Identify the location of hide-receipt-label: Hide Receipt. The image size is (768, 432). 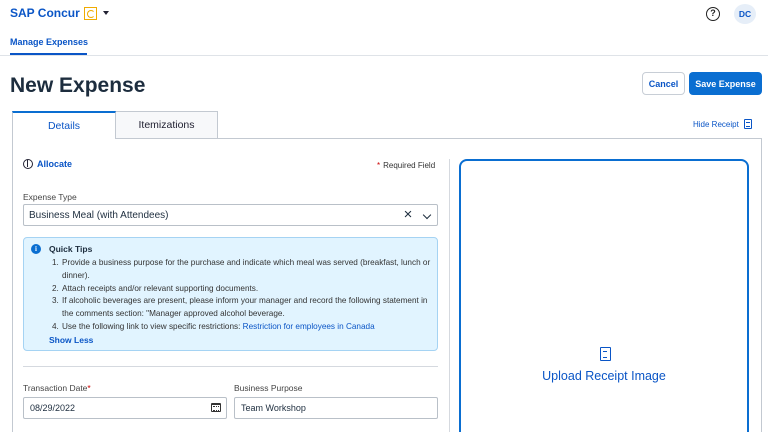
(716, 124).